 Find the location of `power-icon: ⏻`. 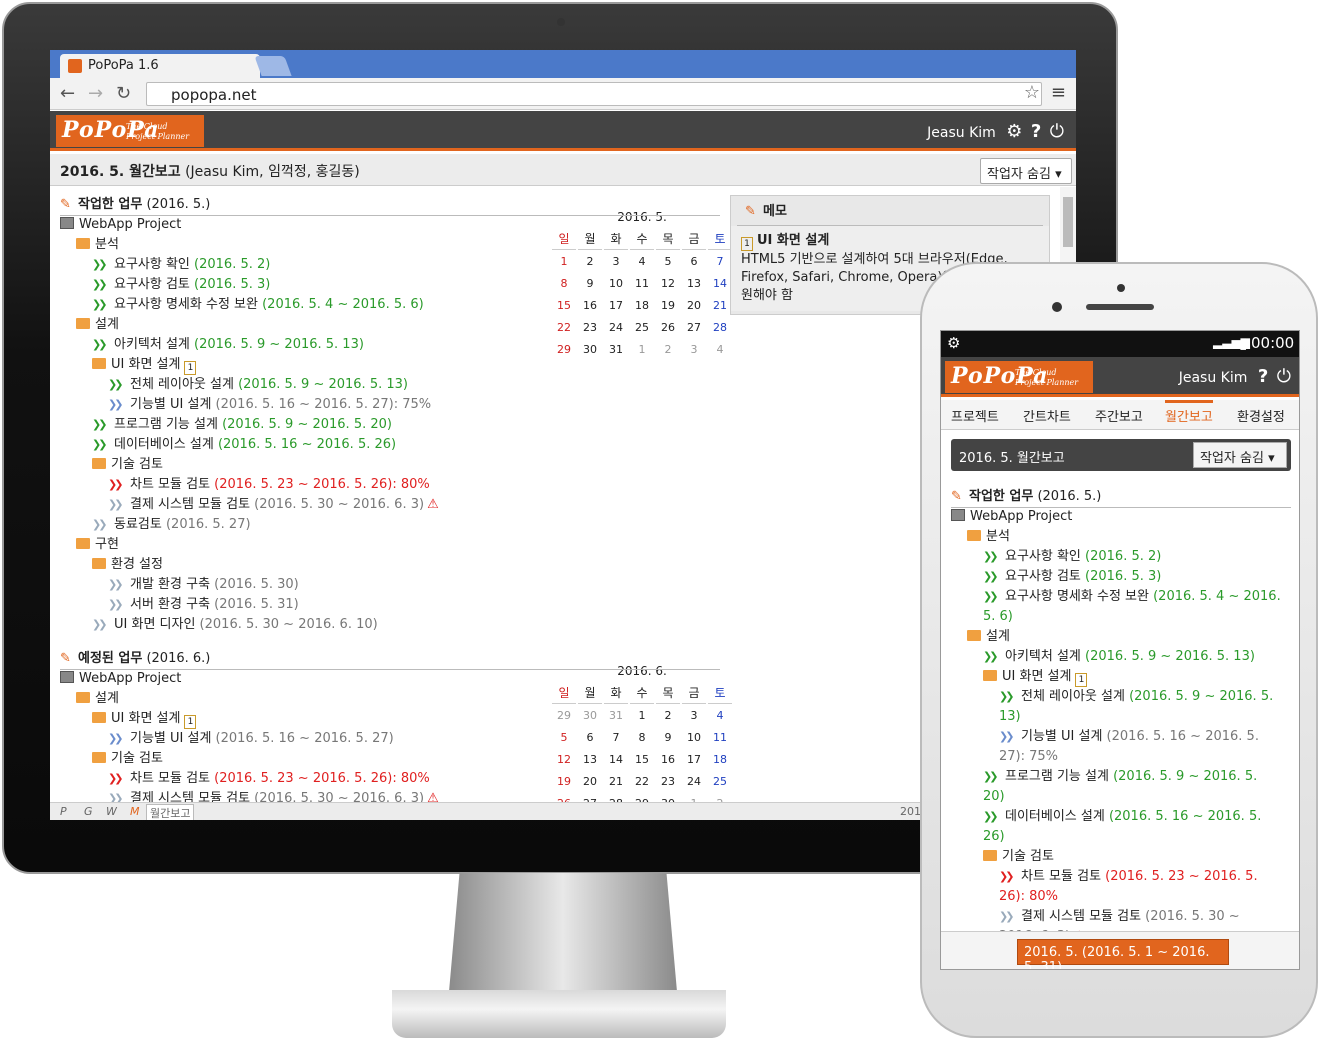

power-icon: ⏻ is located at coordinates (1057, 131).